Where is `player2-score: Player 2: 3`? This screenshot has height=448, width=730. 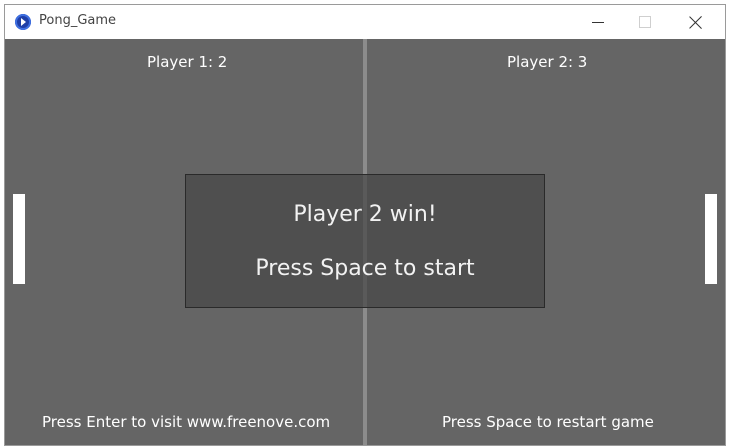
player2-score: Player 2: 3 is located at coordinates (547, 62).